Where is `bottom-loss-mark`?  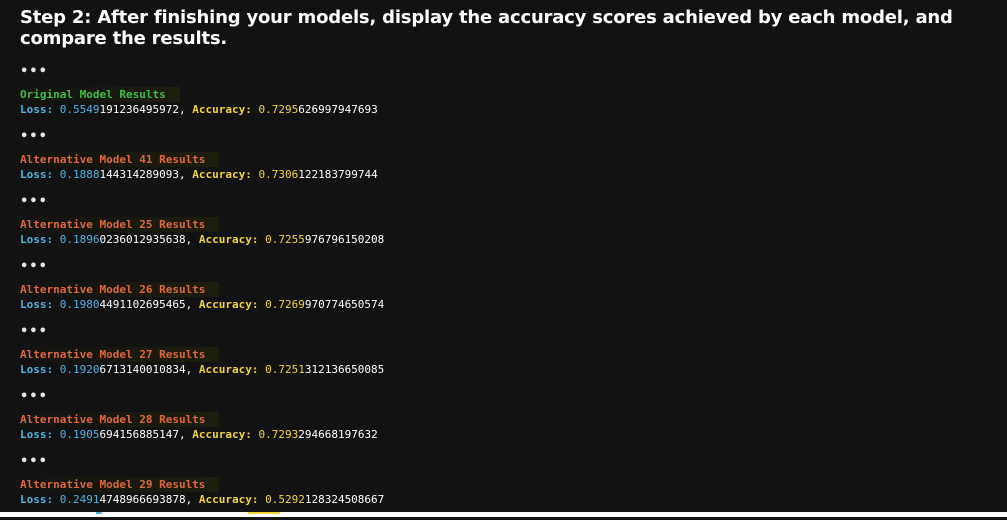
bottom-loss-mark is located at coordinates (99, 513).